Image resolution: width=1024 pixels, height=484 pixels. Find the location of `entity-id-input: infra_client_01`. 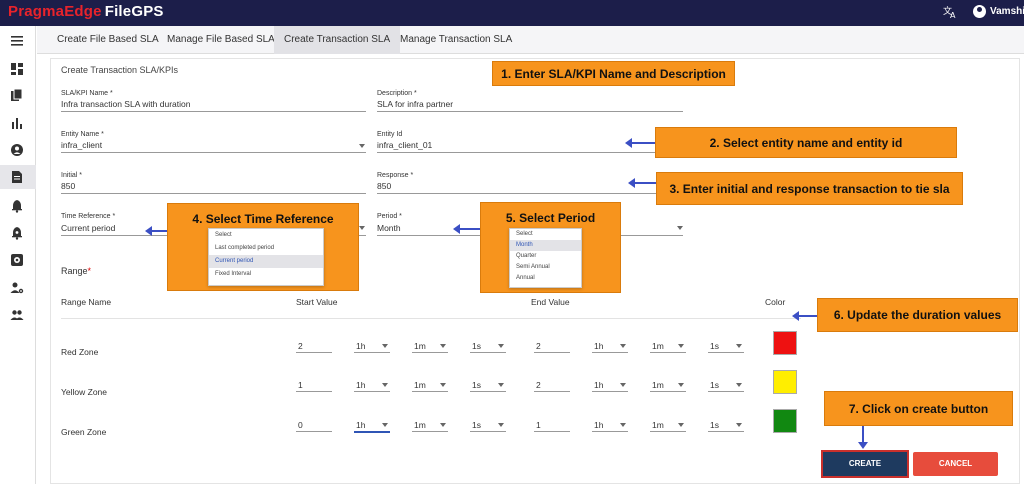

entity-id-input: infra_client_01 is located at coordinates (404, 145).